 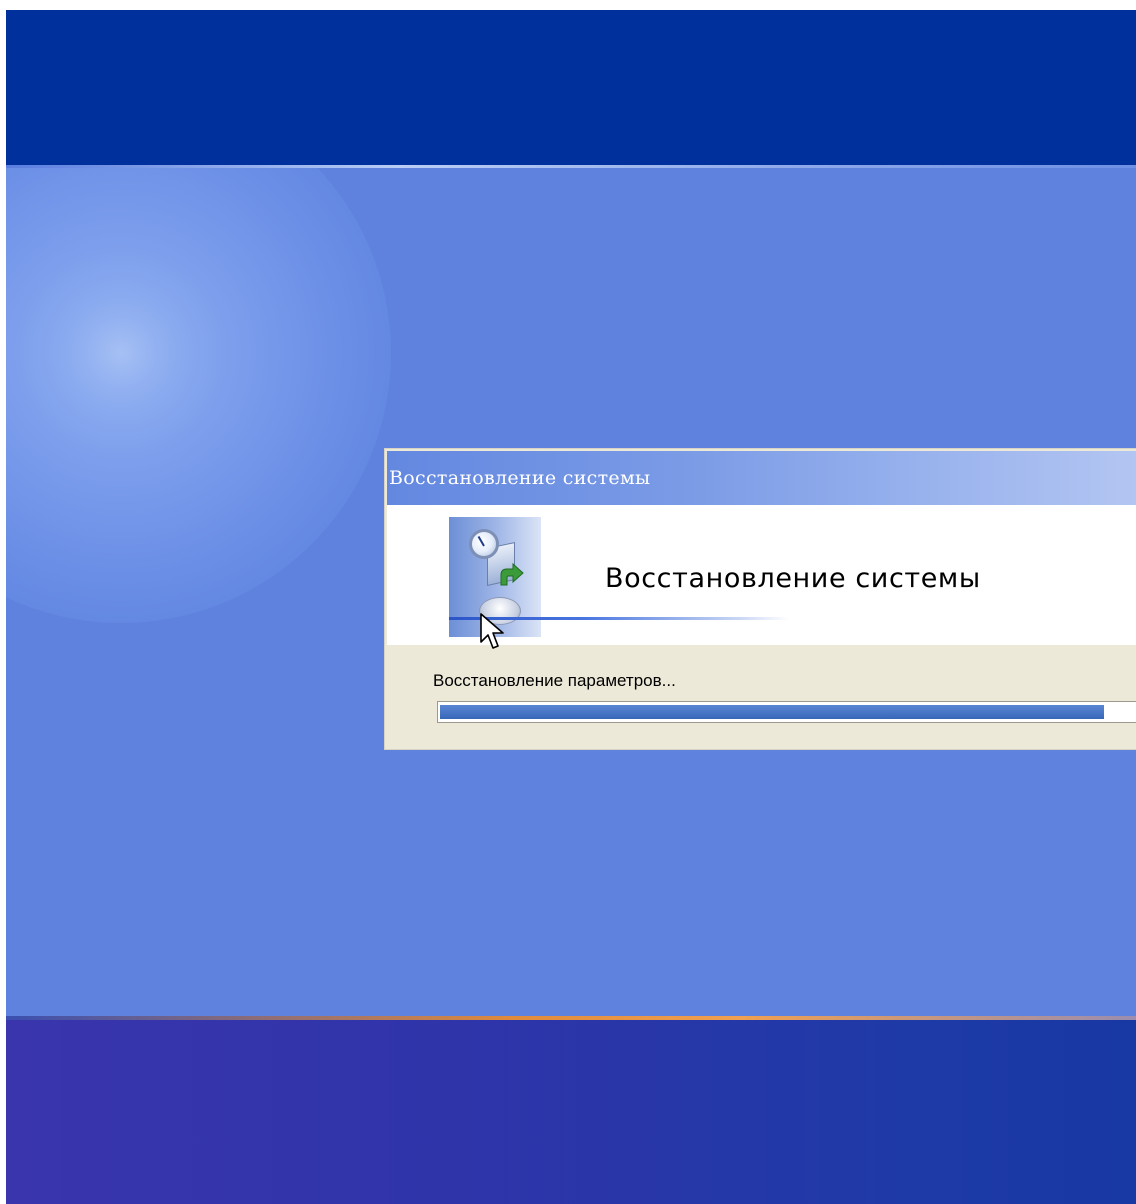 I want to click on mouse-pointer-icon, so click(x=492, y=631).